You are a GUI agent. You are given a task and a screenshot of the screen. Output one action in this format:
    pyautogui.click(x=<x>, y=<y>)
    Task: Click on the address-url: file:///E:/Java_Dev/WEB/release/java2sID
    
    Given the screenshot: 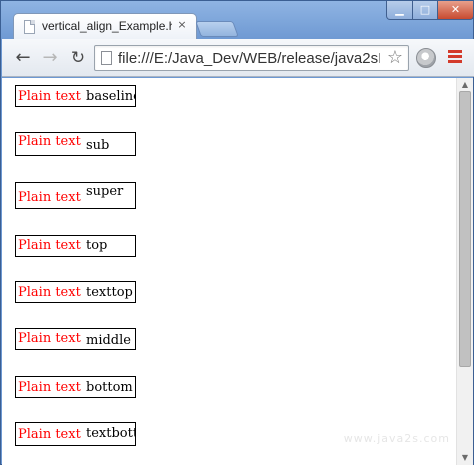 What is the action you would take?
    pyautogui.click(x=249, y=58)
    